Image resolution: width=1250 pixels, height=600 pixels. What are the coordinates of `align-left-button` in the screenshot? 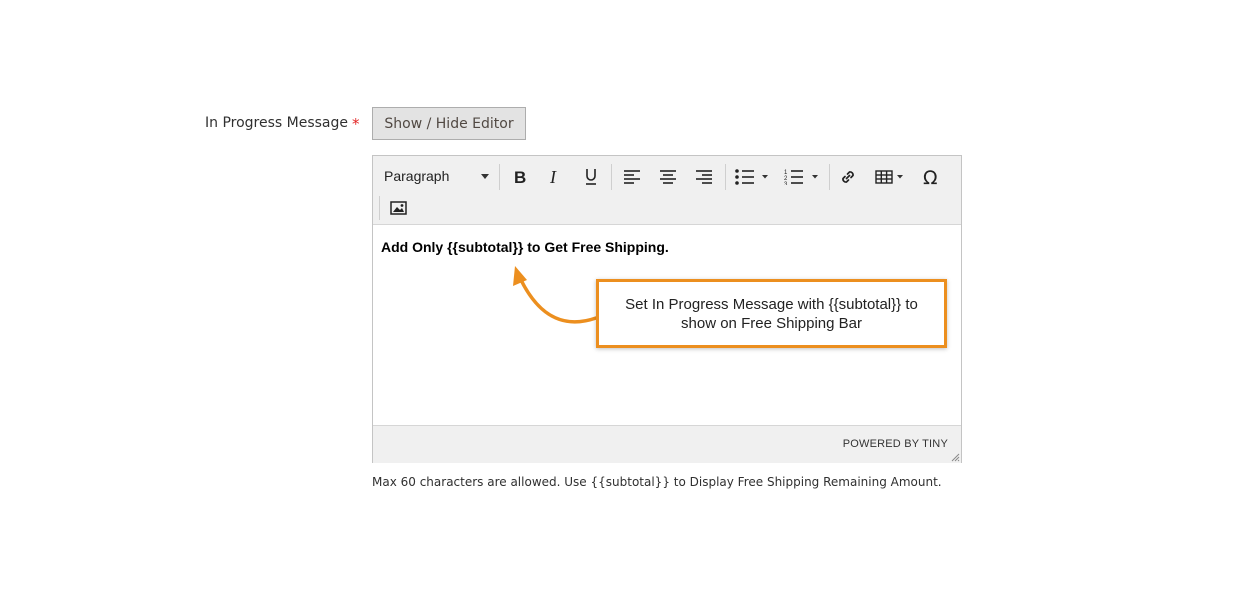 It's located at (632, 177).